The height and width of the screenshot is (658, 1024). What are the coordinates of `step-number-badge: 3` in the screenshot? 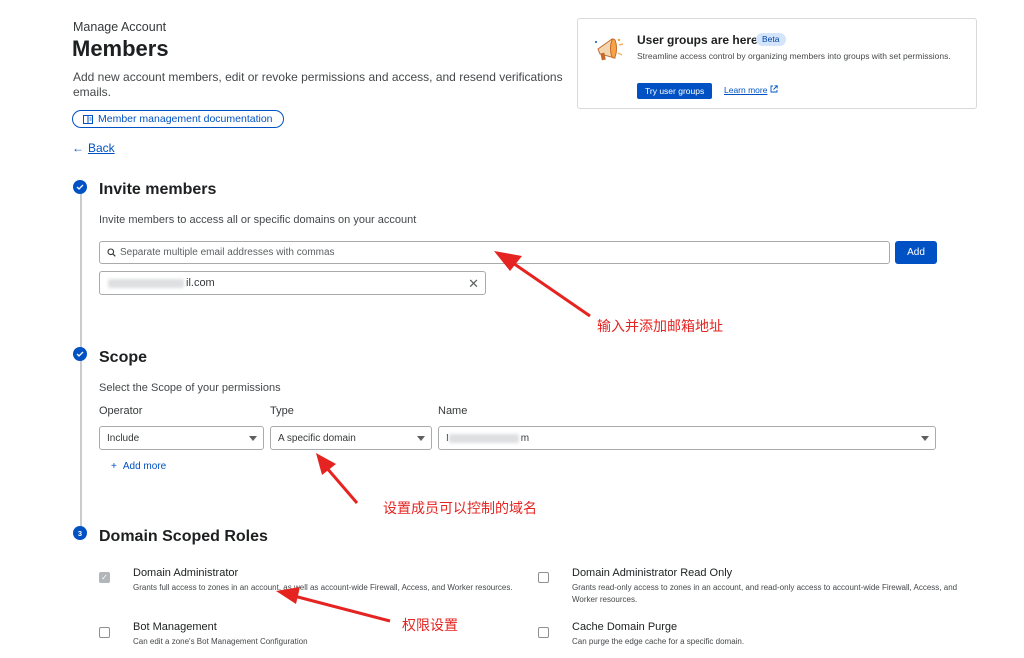 It's located at (80, 533).